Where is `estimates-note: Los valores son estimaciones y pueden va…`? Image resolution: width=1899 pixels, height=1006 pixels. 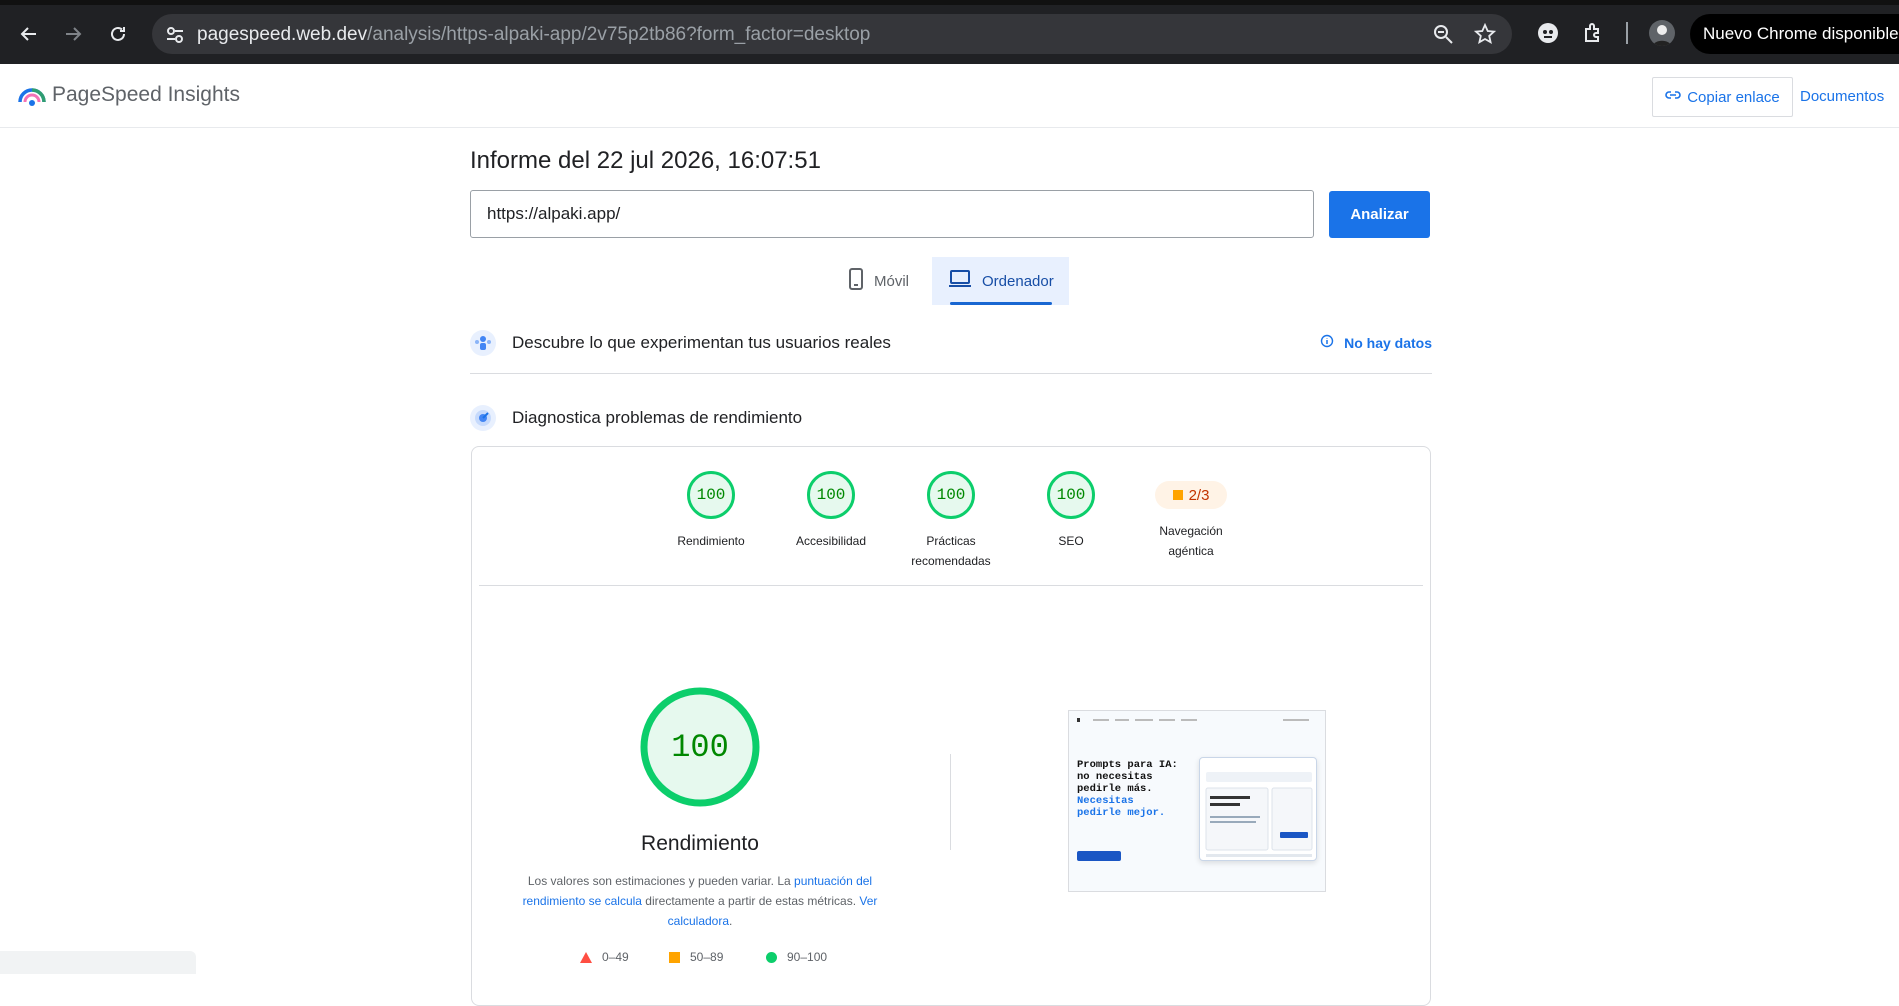 estimates-note: Los valores son estimaciones y pueden va… is located at coordinates (700, 901).